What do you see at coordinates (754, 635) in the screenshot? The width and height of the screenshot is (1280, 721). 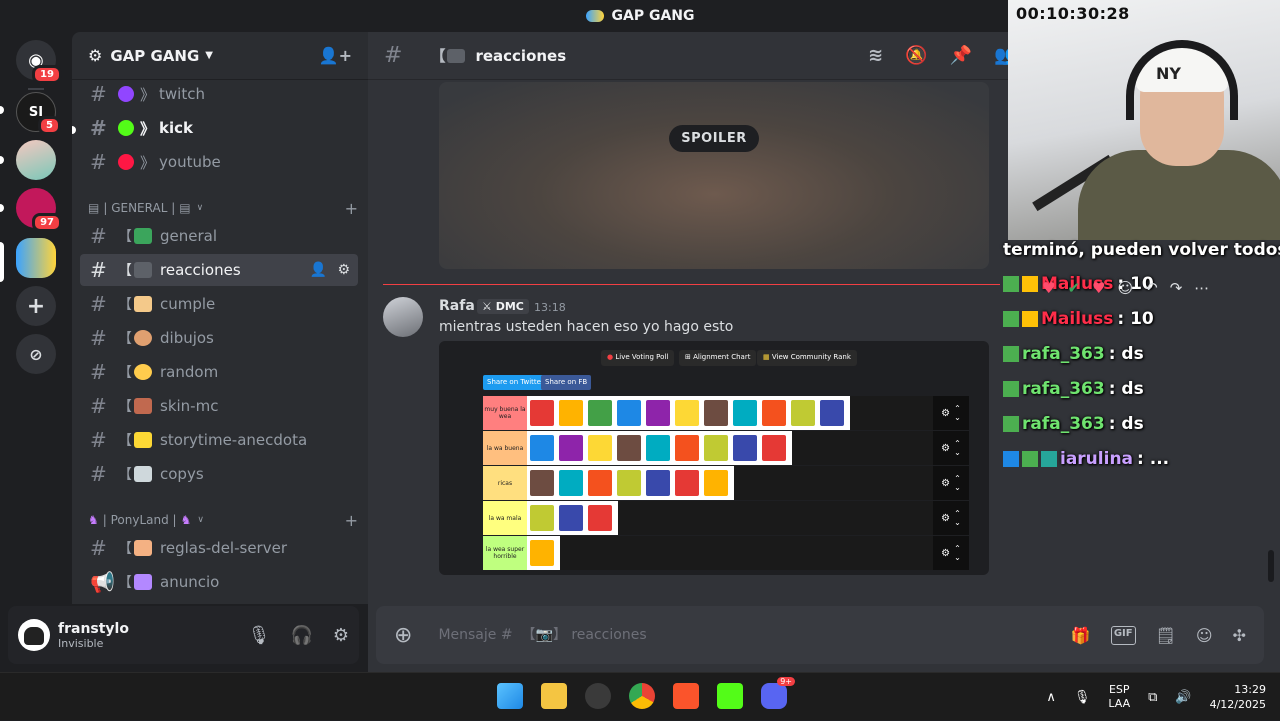 I see `message-input` at bounding box center [754, 635].